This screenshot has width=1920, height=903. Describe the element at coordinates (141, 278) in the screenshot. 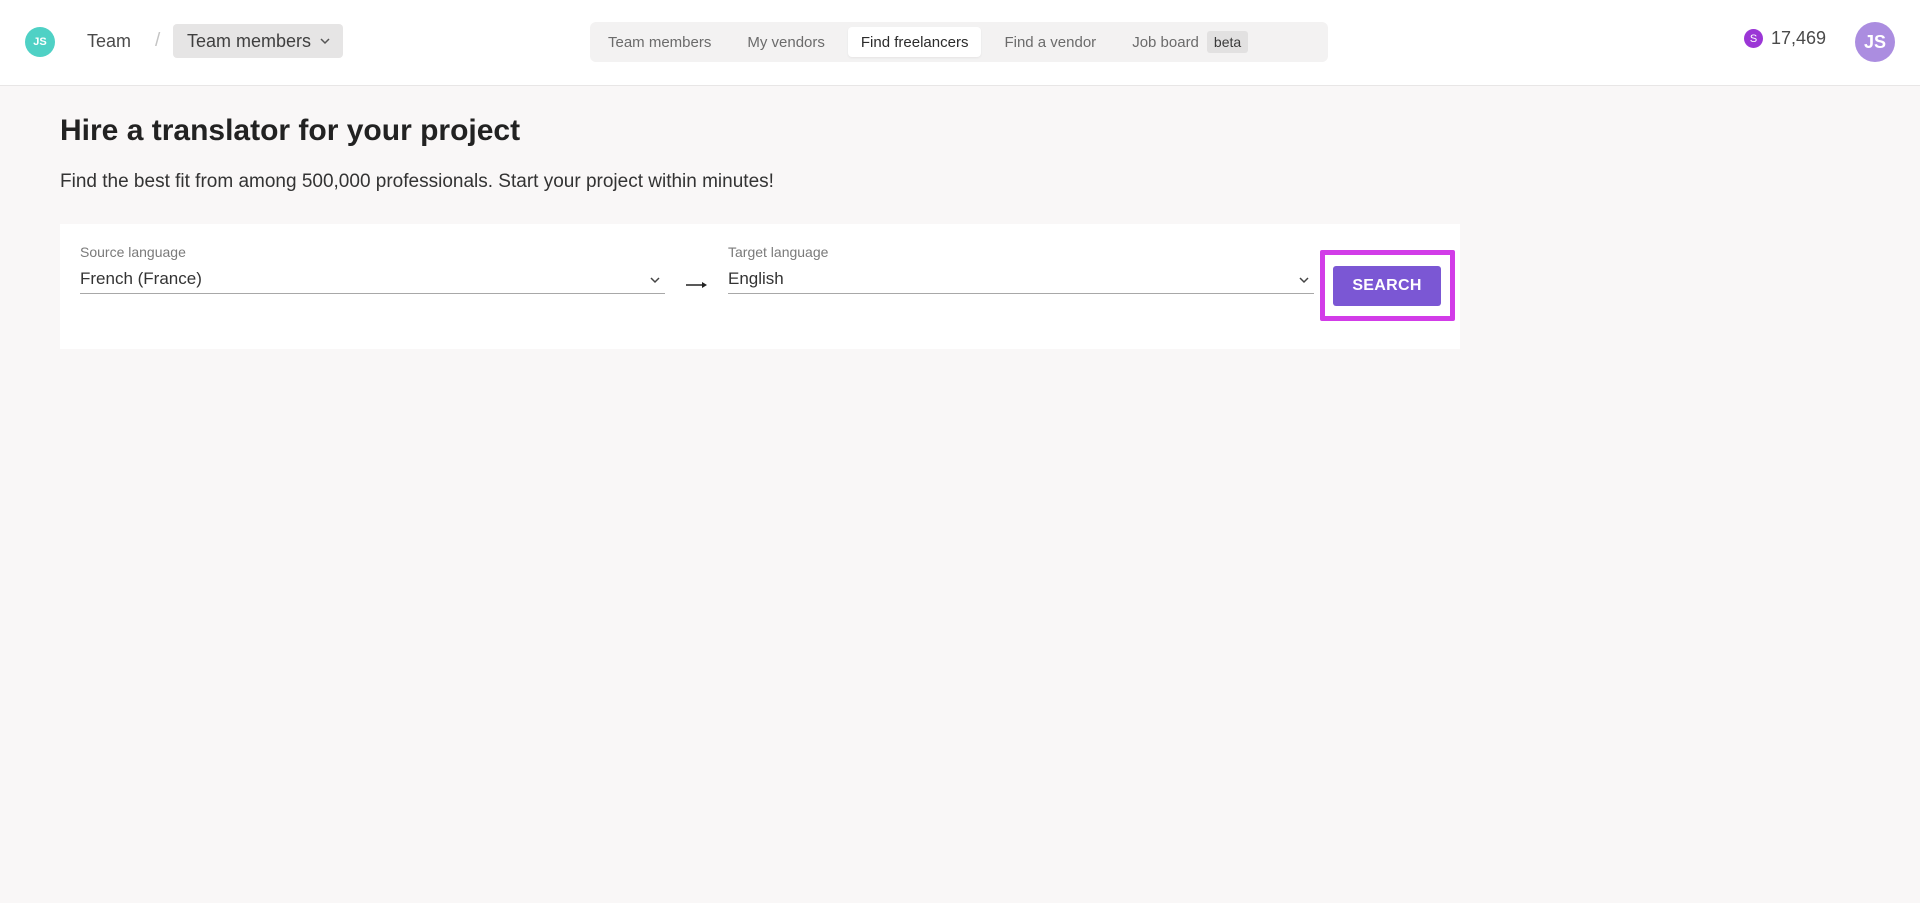

I see `source-language-value: French (France)` at that location.